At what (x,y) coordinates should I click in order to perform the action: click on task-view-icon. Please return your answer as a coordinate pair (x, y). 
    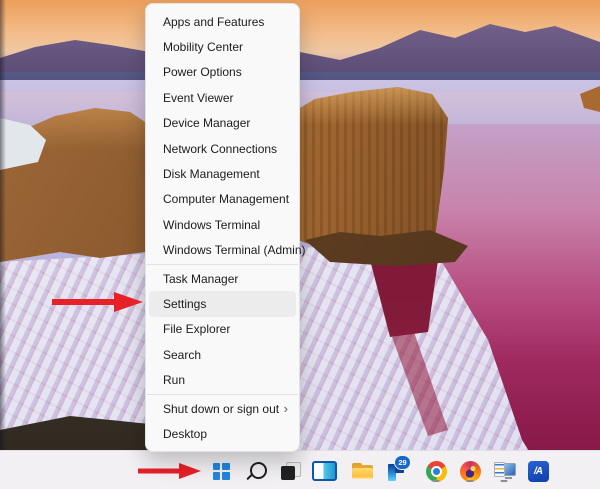
    Looking at the image, I should click on (291, 471).